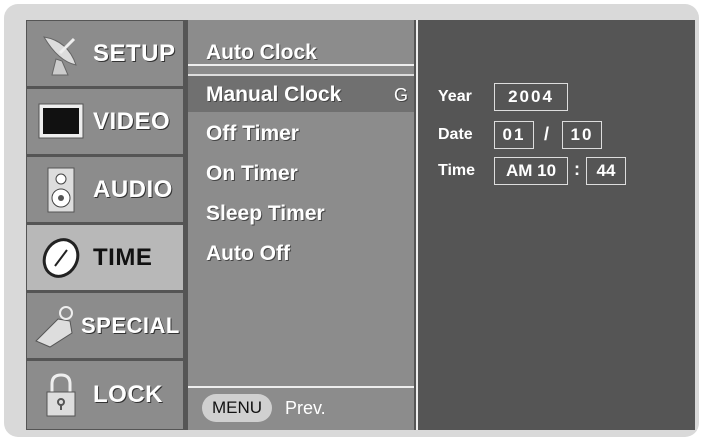 The height and width of the screenshot is (441, 703). What do you see at coordinates (252, 174) in the screenshot?
I see `menu-item-on-timer: On Timer` at bounding box center [252, 174].